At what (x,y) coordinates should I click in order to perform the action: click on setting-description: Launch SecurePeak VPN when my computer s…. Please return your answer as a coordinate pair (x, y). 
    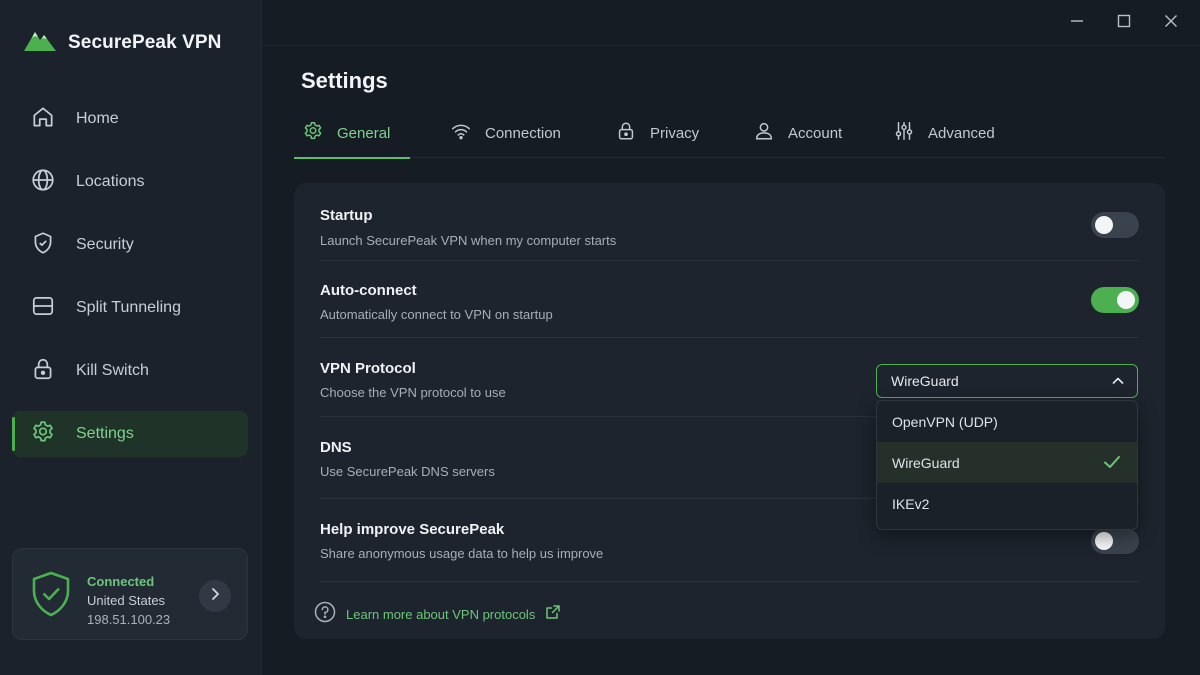
    Looking at the image, I should click on (468, 240).